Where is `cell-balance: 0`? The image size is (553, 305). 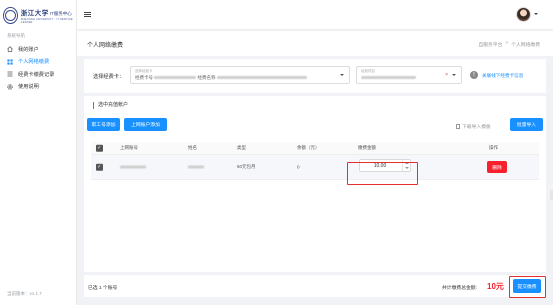 cell-balance: 0 is located at coordinates (298, 167).